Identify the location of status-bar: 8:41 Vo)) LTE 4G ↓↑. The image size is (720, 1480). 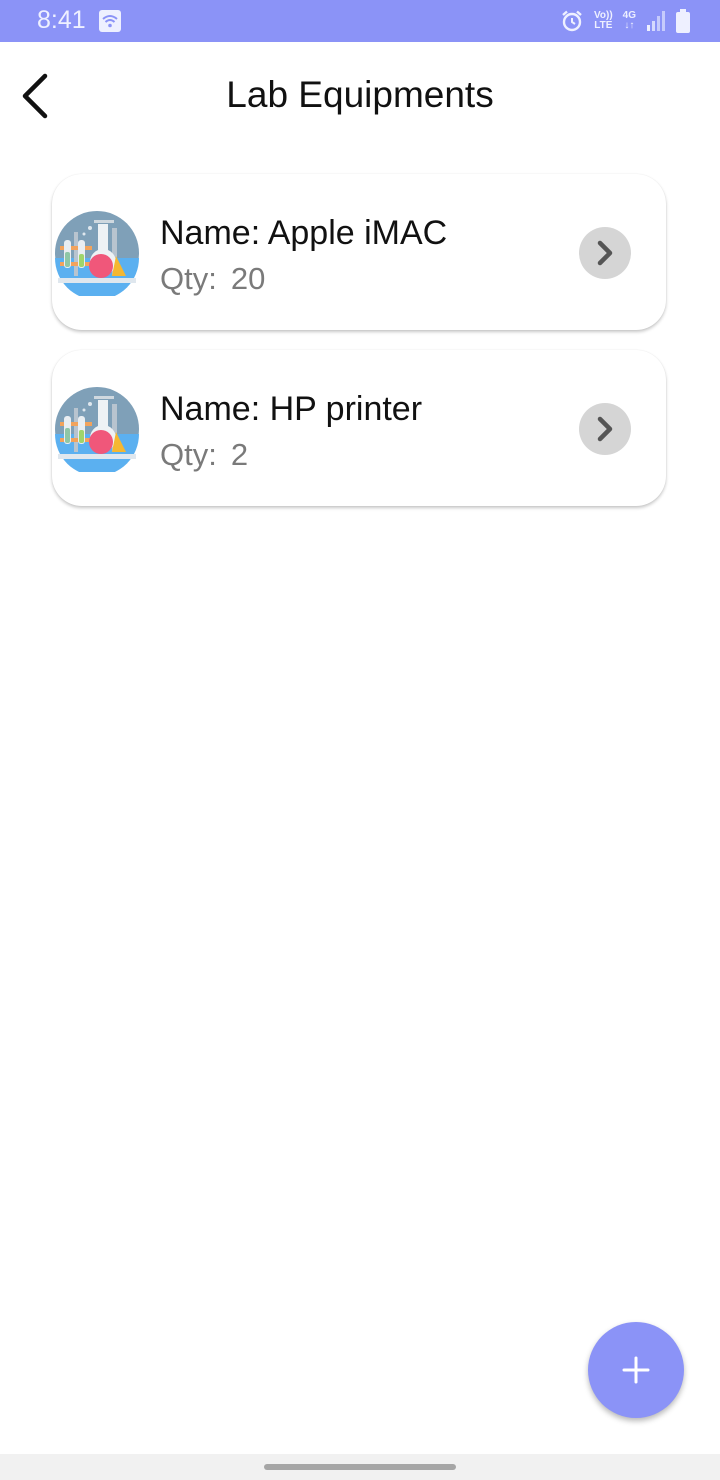
(360, 21).